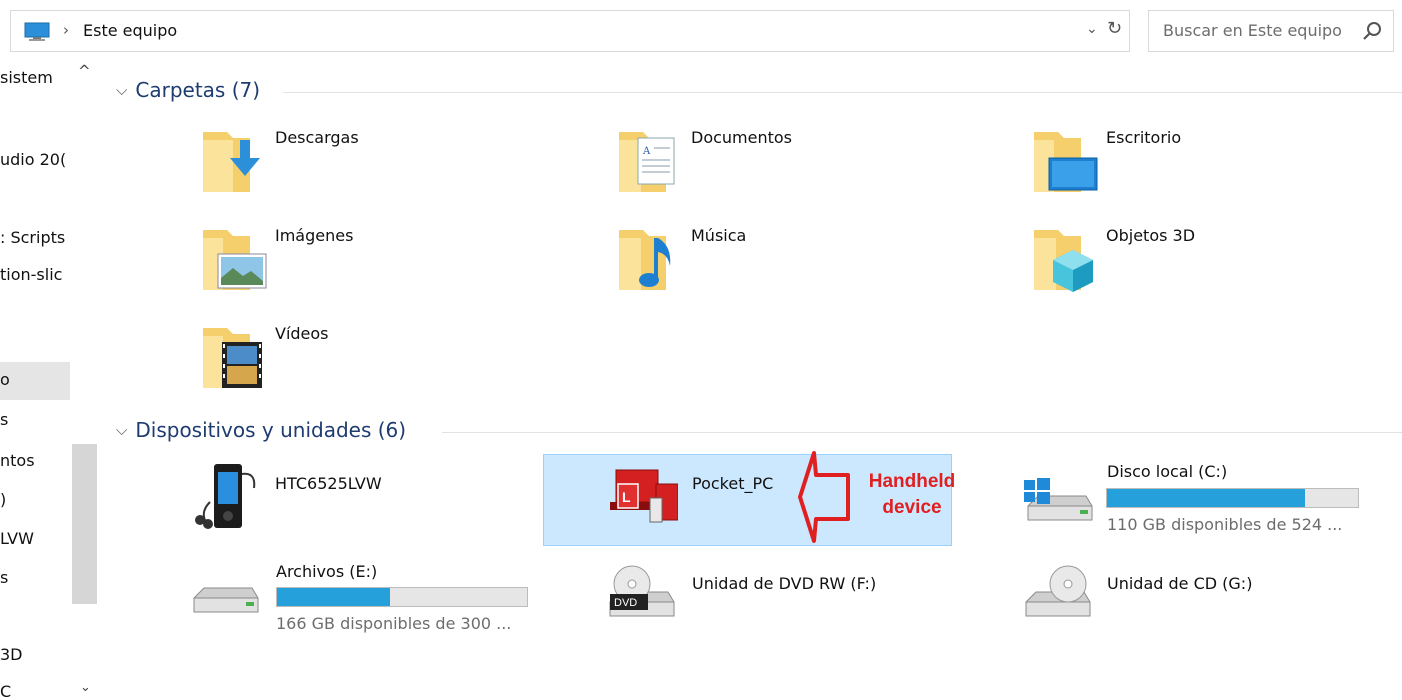 The image size is (1402, 700). What do you see at coordinates (647, 162) in the screenshot?
I see `documents-folder-icon: A` at bounding box center [647, 162].